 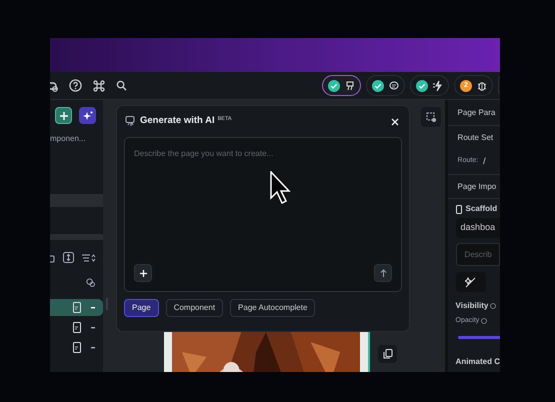 I want to click on attach-button, so click(x=143, y=273).